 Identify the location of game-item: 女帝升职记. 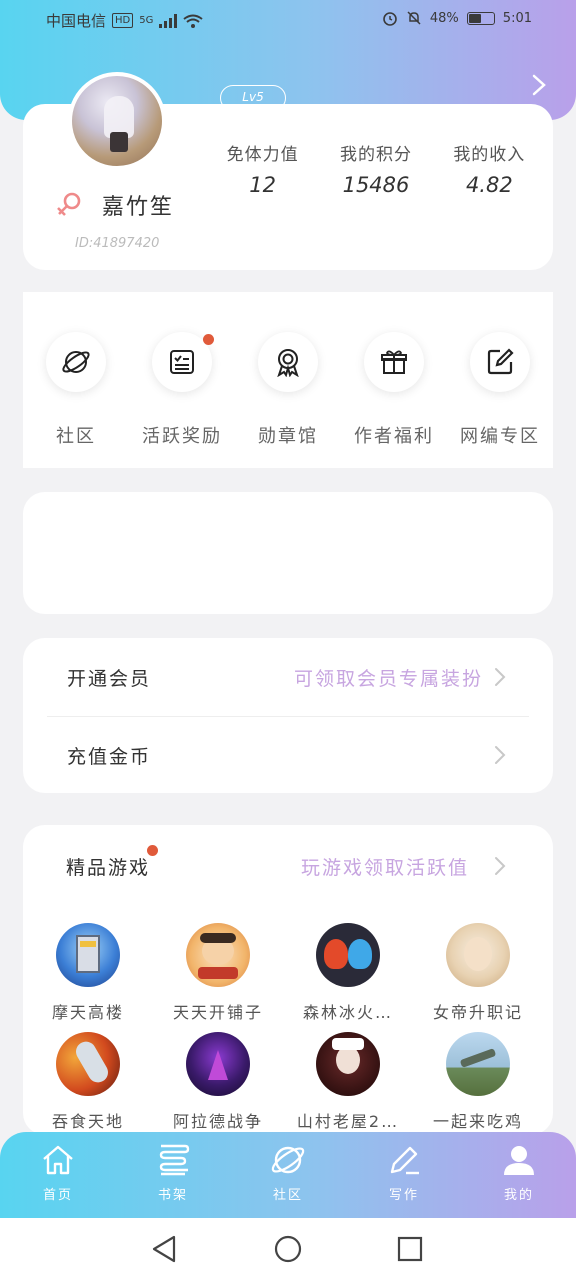
(478, 973).